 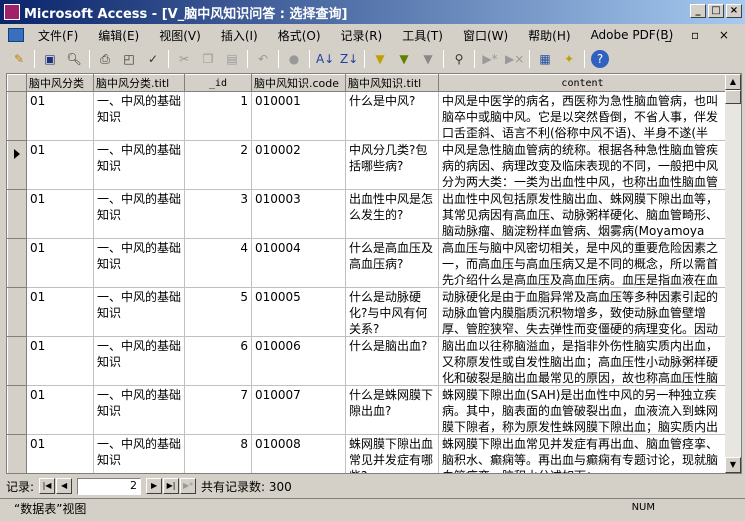 I want to click on undo-icon: ↶, so click(x=263, y=59).